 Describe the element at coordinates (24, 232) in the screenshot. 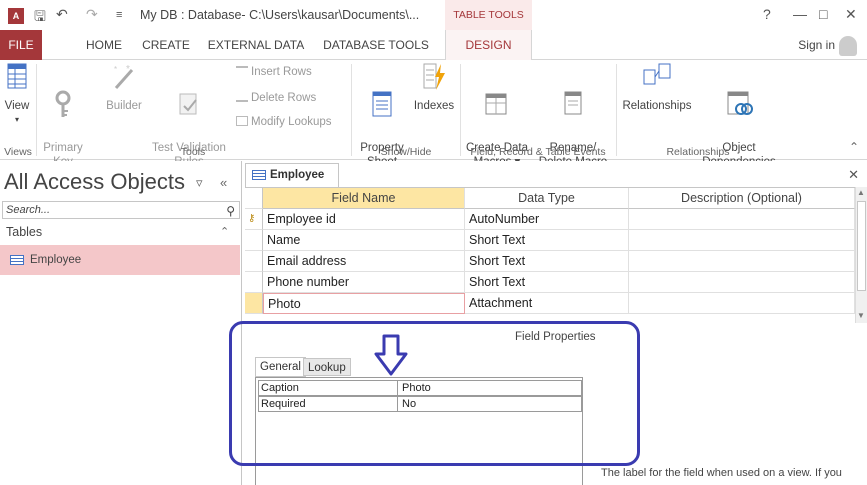

I see `nav-group-tables: Tables` at that location.